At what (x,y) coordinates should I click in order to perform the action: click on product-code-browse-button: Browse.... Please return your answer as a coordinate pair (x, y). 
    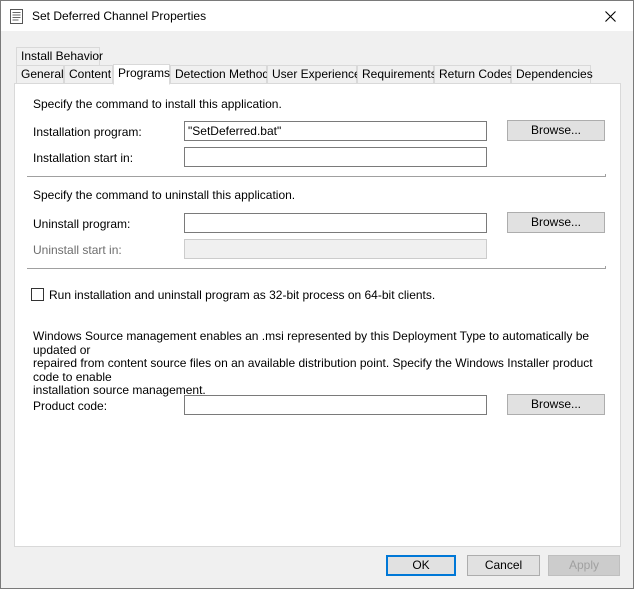
    Looking at the image, I should click on (556, 404).